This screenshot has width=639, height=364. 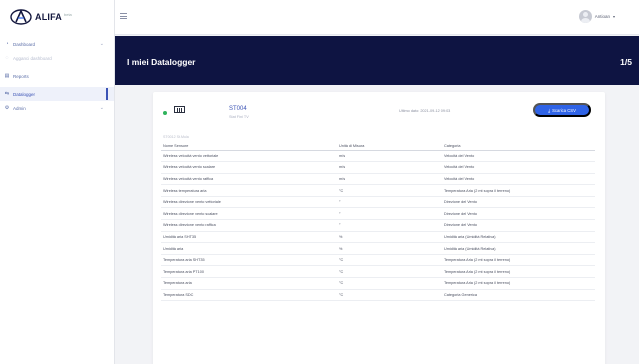 I want to click on chart-icon: ▤, so click(x=7, y=76).